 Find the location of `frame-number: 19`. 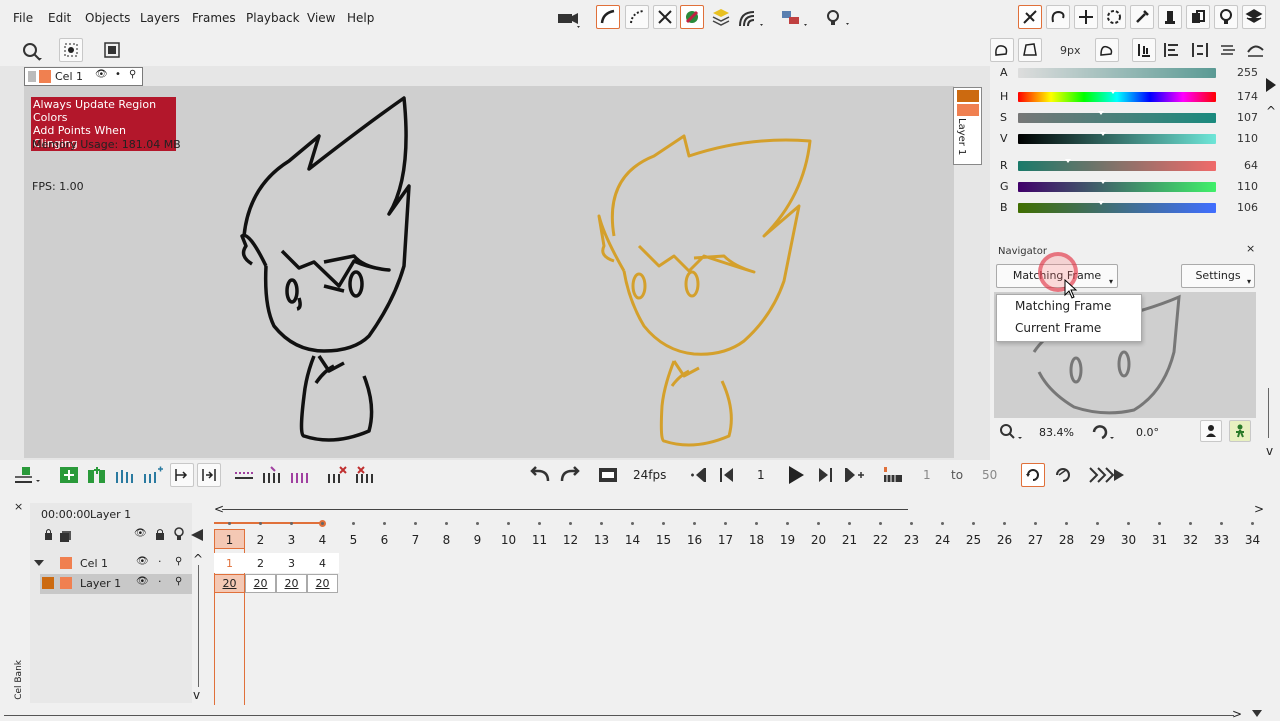

frame-number: 19 is located at coordinates (787, 540).